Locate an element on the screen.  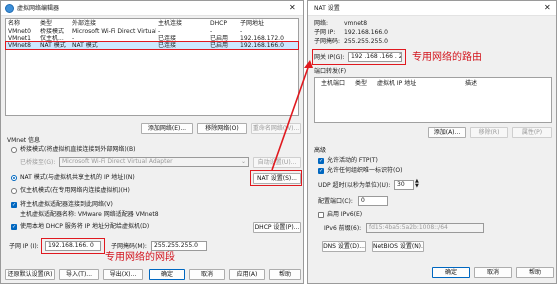
allow-ftp-label: 允许活动的 FTP(T) is located at coordinates (352, 160).